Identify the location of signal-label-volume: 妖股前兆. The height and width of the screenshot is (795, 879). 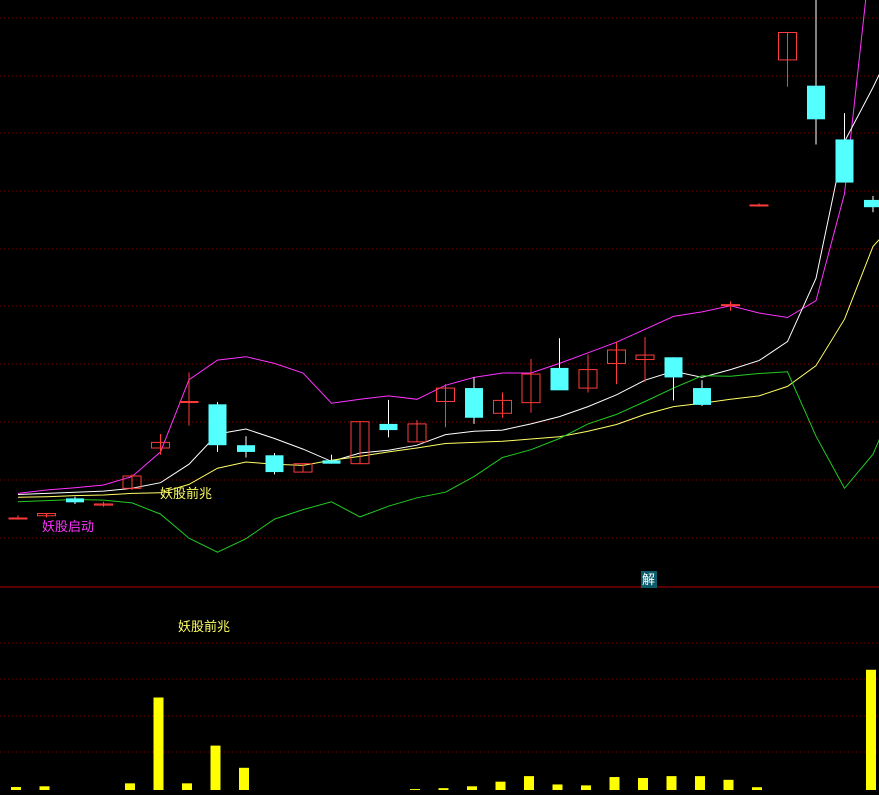
(204, 627).